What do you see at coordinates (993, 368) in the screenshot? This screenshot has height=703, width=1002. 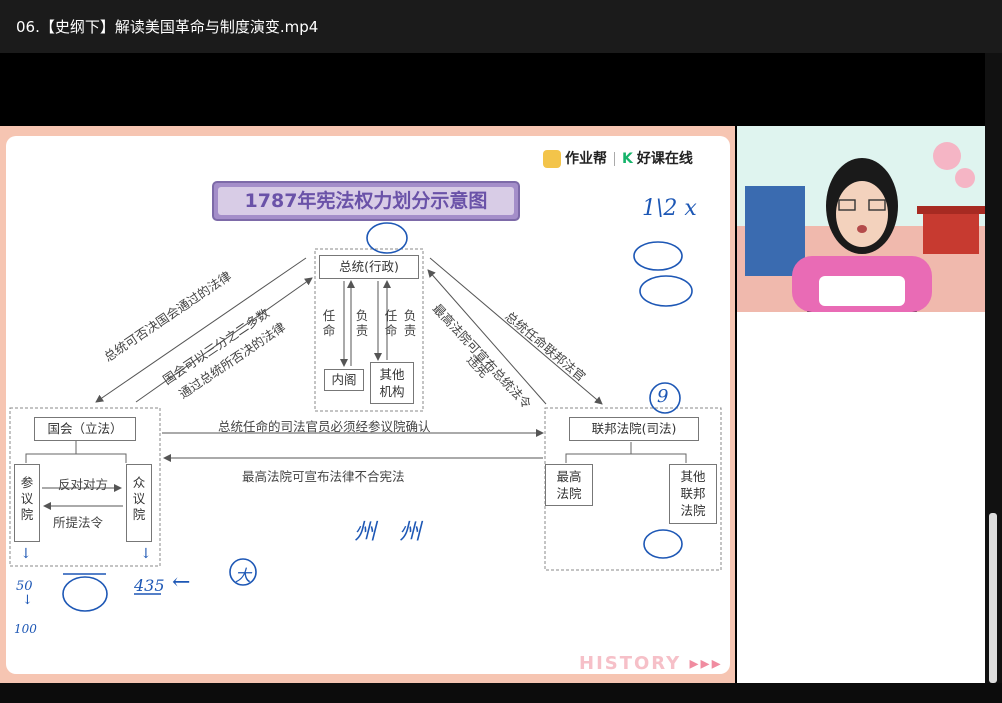 I see `scrollbar` at bounding box center [993, 368].